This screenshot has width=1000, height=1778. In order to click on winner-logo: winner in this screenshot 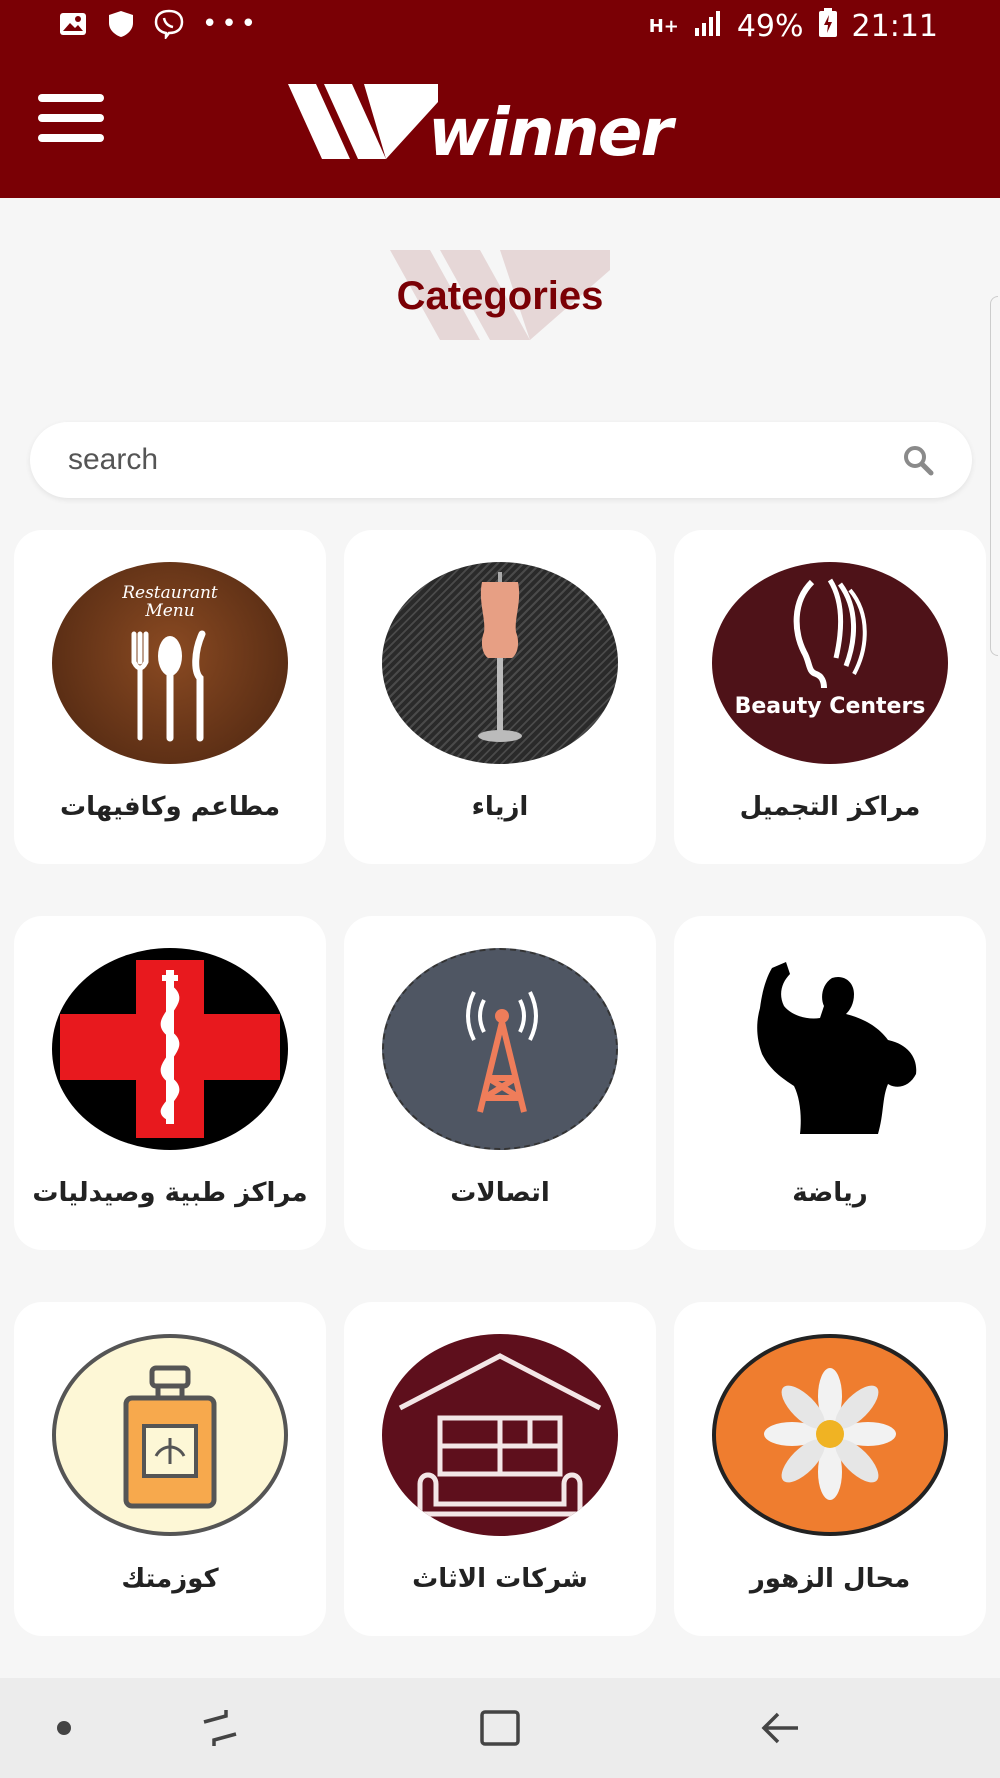, I will do `click(508, 126)`.